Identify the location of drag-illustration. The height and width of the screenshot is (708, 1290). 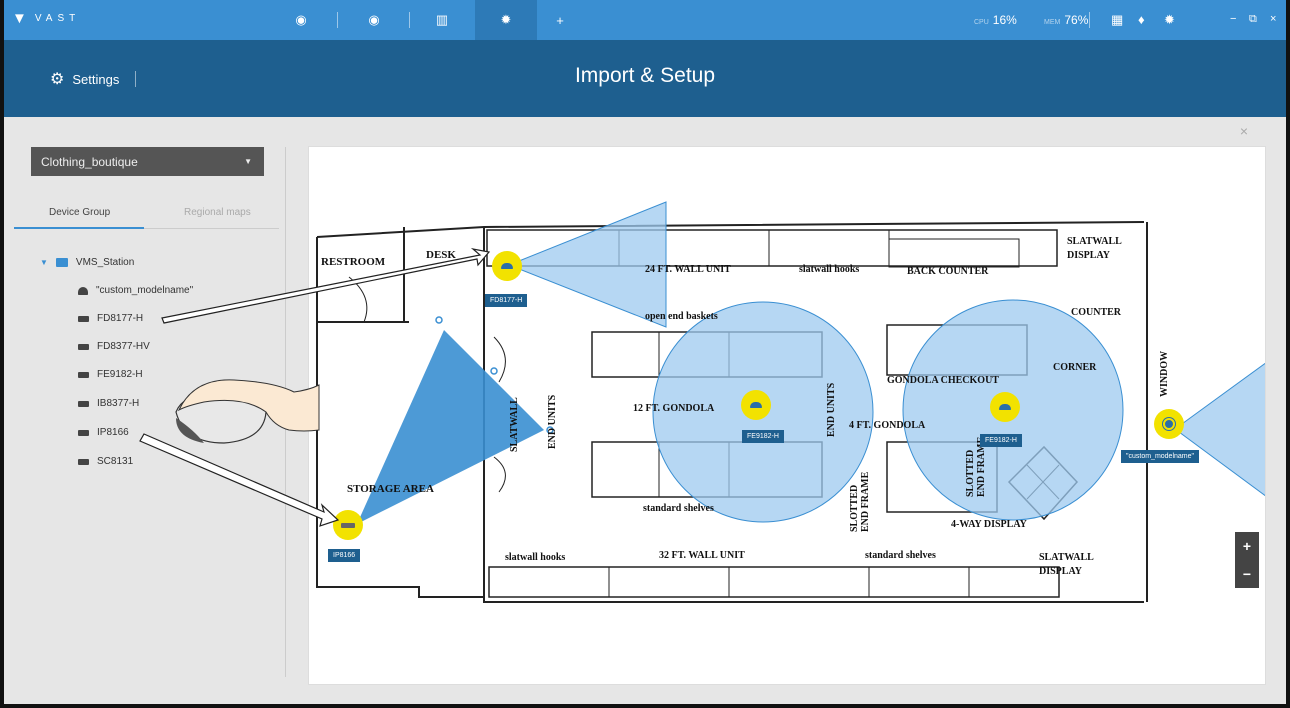
(315, 387).